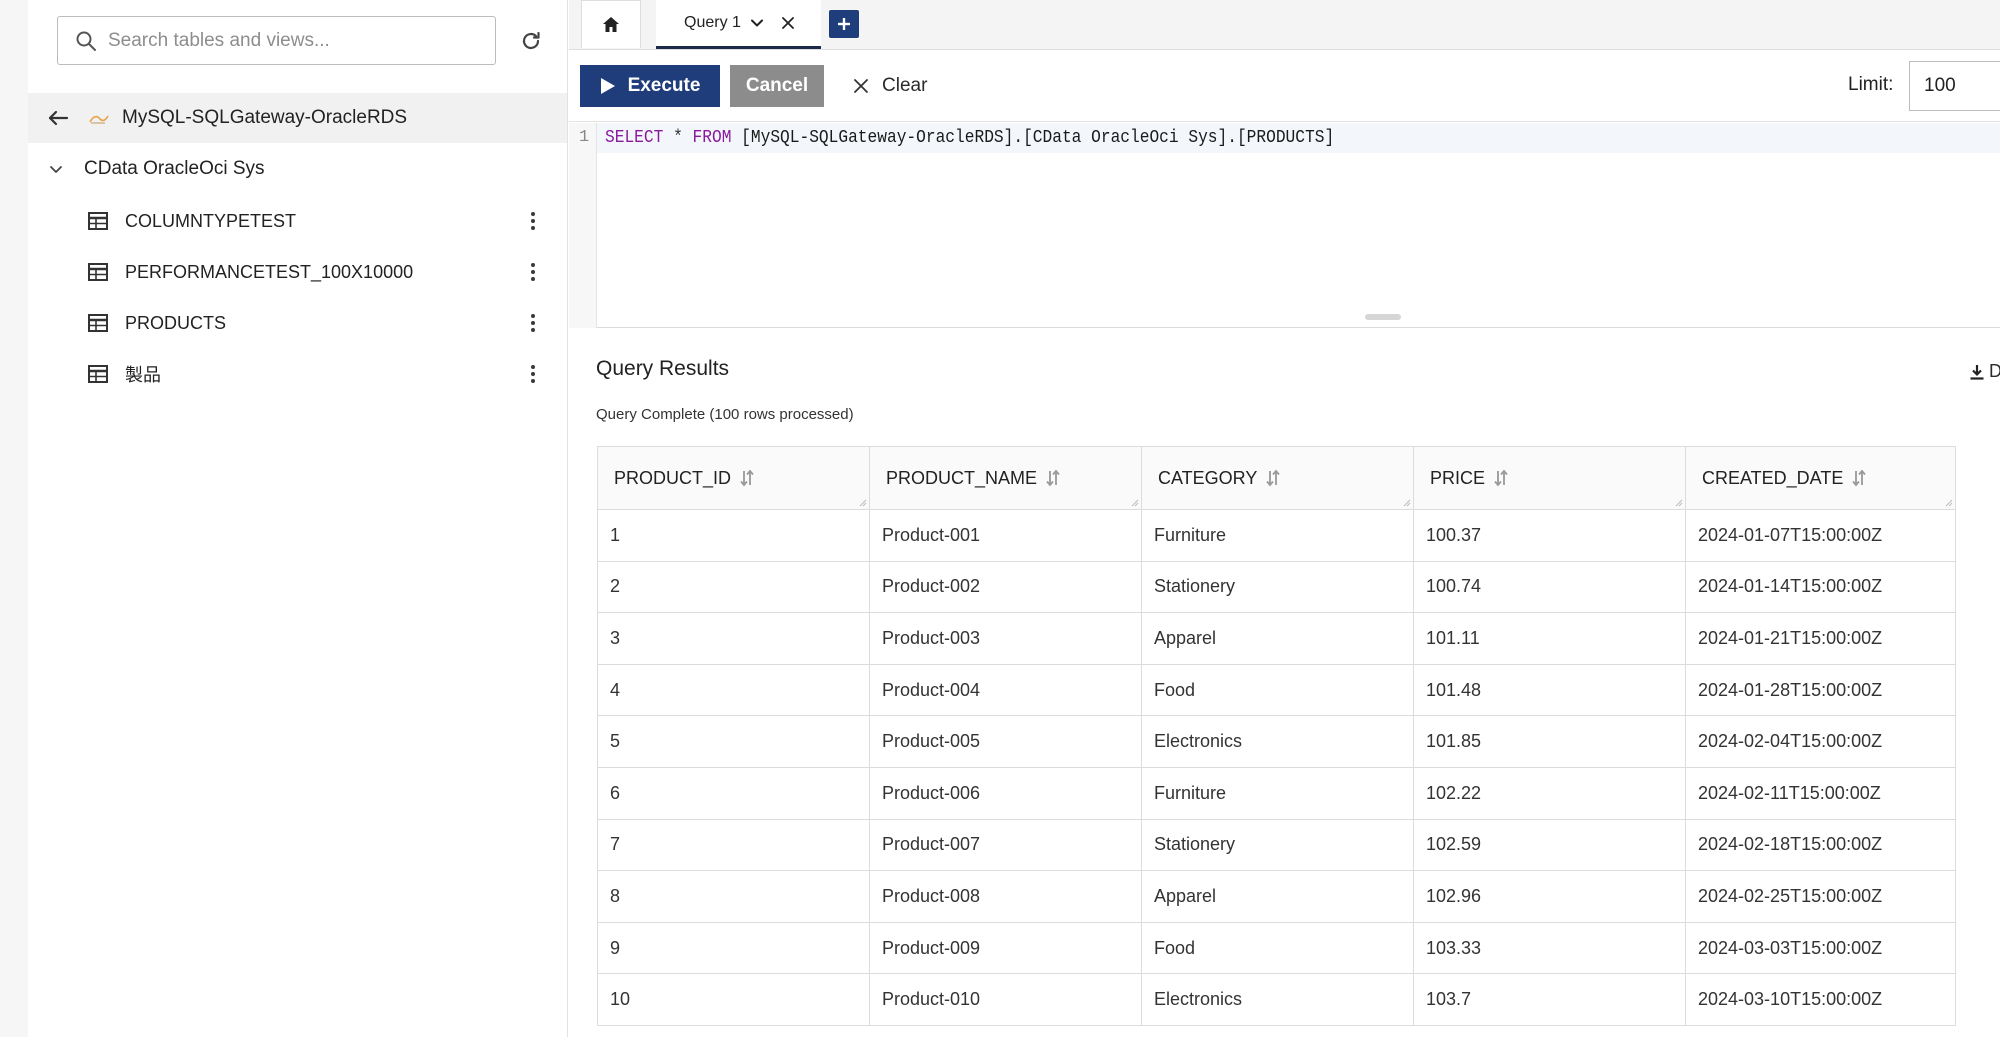 This screenshot has width=2000, height=1037. I want to click on home-icon, so click(611, 24).